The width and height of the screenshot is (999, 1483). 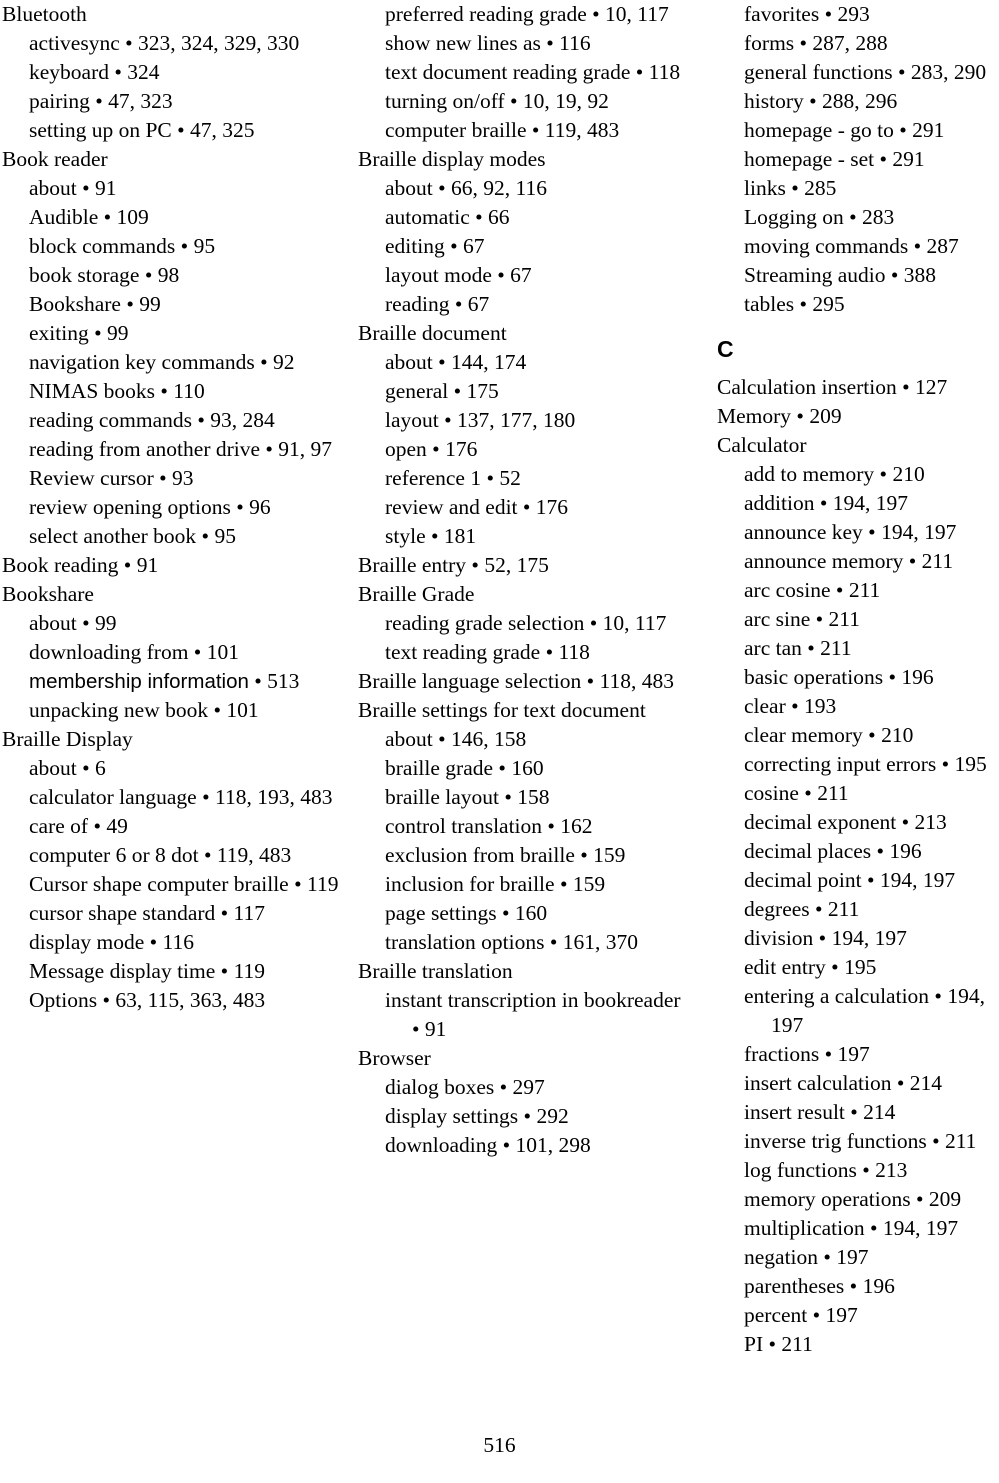 I want to click on index-entry-main: Braille display modes, so click(x=452, y=159).